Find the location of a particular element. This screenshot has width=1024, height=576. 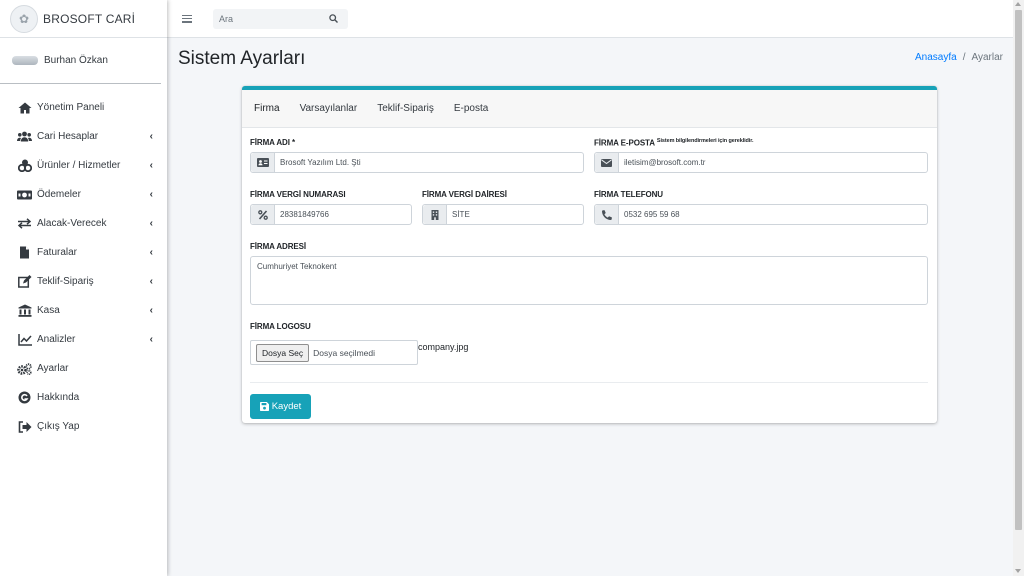

scroll-down-arrow-icon is located at coordinates (1018, 571).